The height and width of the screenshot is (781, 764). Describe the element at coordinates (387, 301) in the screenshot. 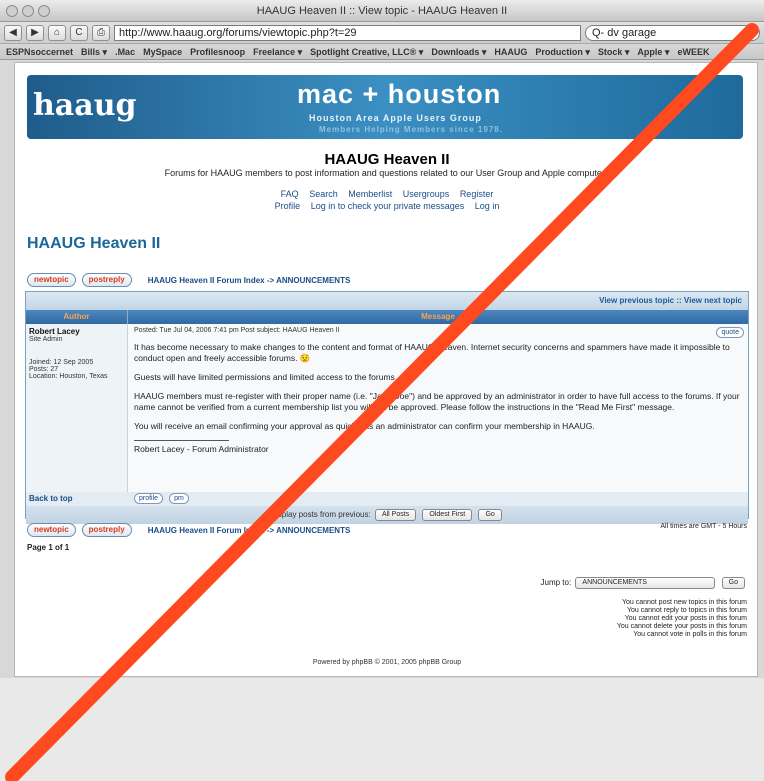

I see `topic-nav: View previous topic :: View next topic` at that location.